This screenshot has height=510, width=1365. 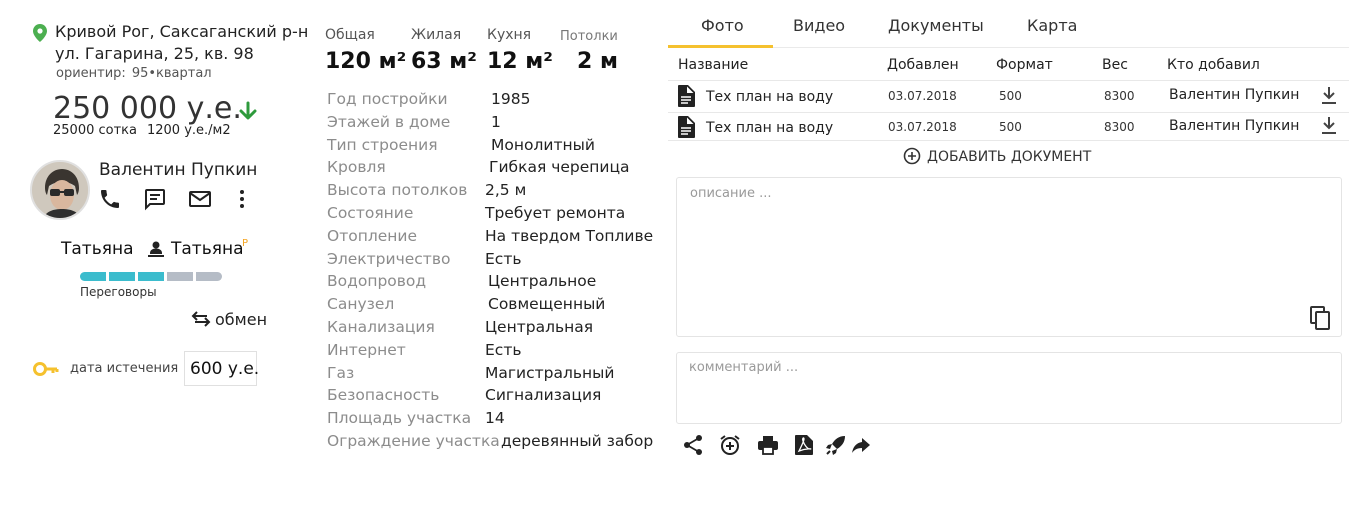 I want to click on location-pin-icon, so click(x=40, y=33).